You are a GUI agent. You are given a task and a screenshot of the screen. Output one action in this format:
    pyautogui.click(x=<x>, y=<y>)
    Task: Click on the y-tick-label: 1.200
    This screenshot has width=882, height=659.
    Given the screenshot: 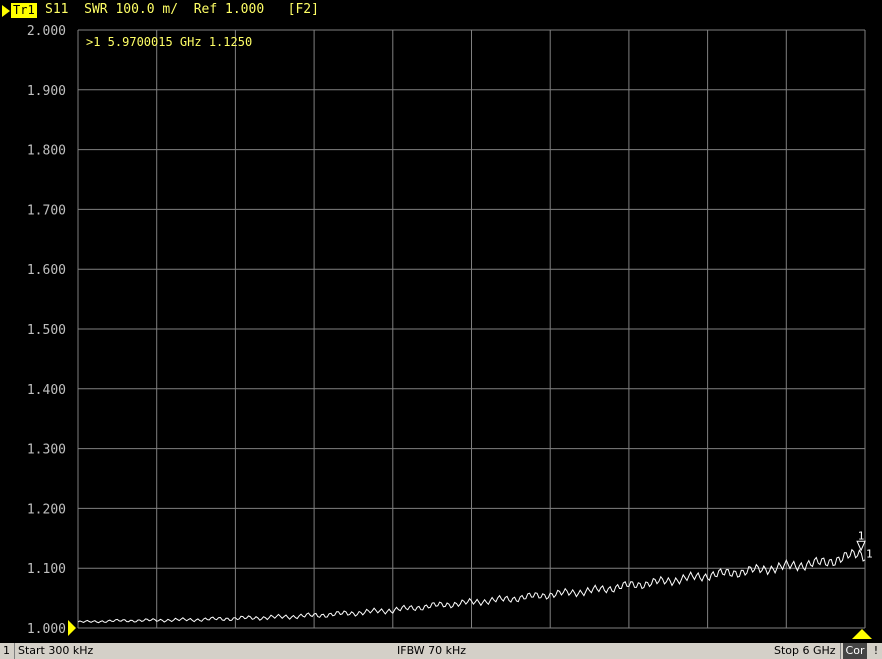 What is the action you would take?
    pyautogui.click(x=46, y=509)
    